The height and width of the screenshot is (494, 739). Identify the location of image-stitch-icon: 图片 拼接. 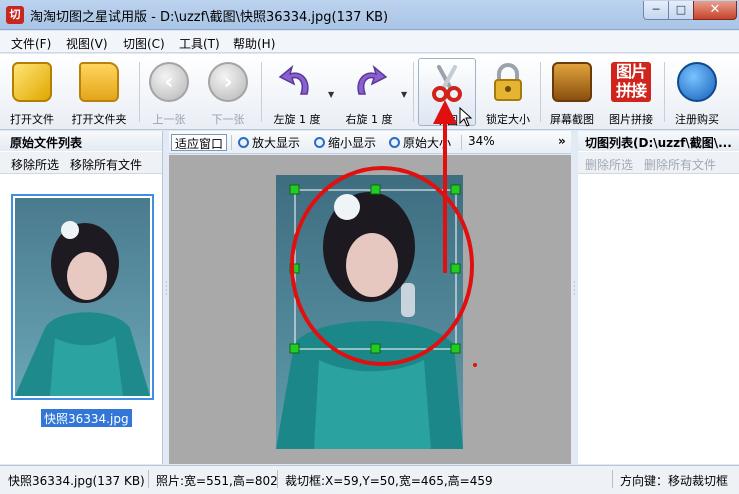
(631, 82).